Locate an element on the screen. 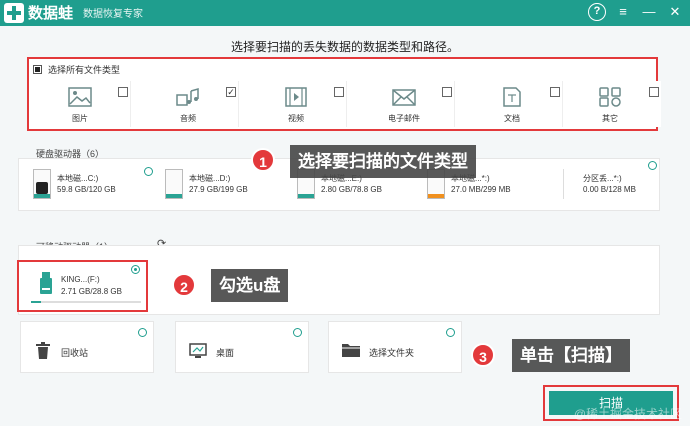 The width and height of the screenshot is (690, 426). file-type-label: 电子邮件 is located at coordinates (404, 118).